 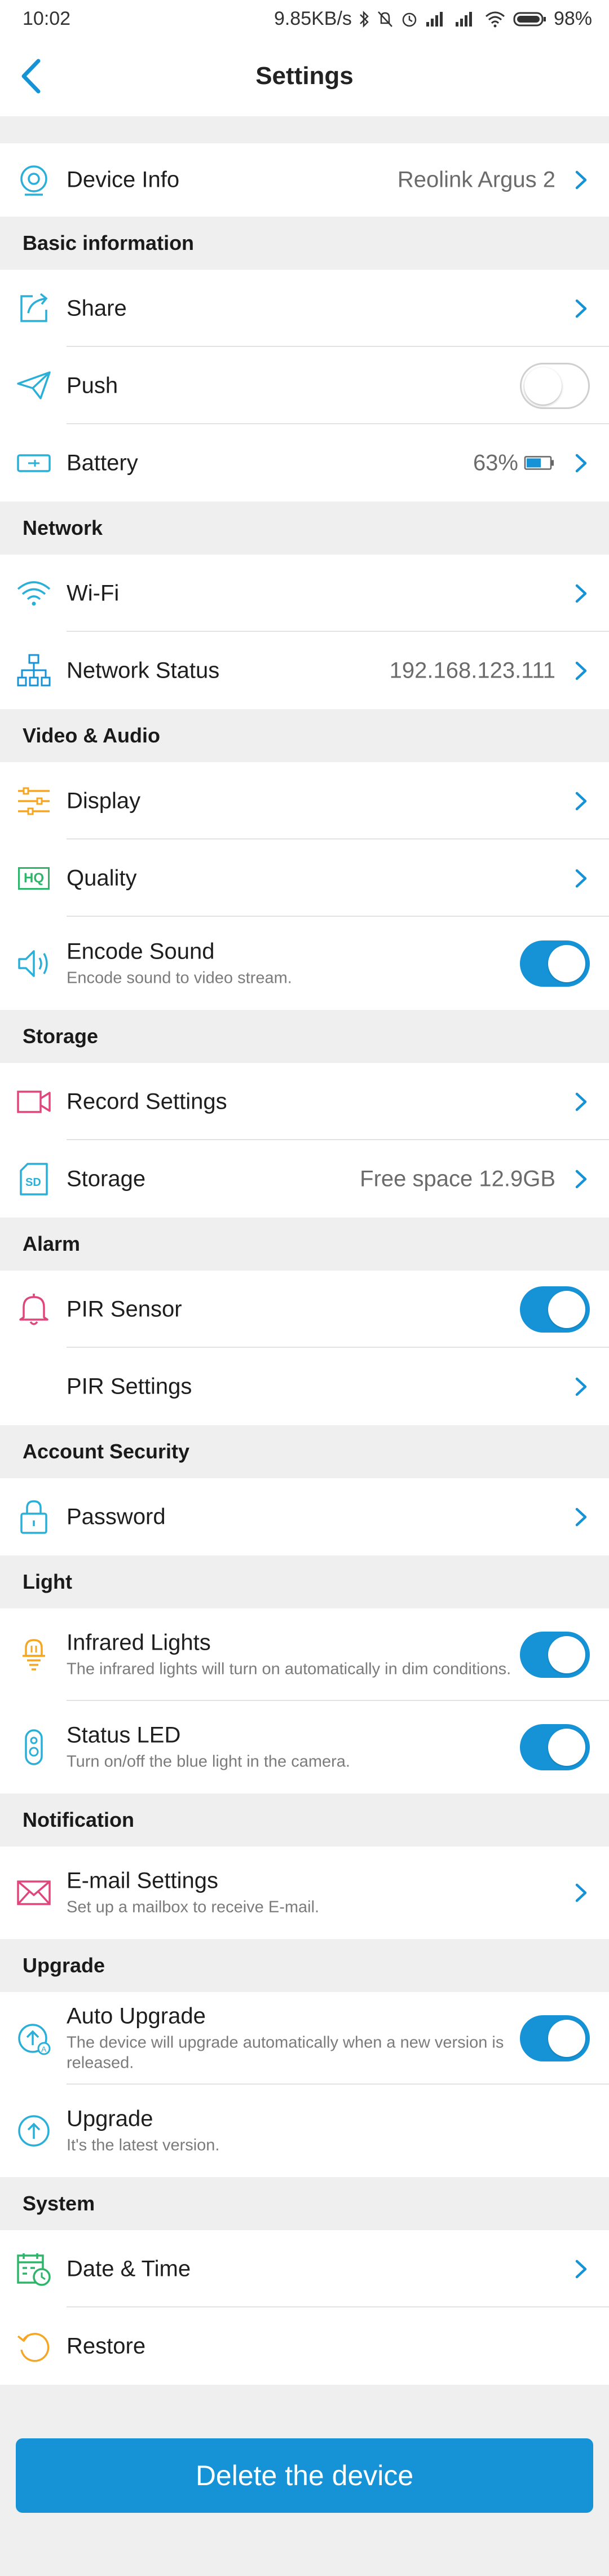 I want to click on infrared-light-icon, so click(x=34, y=1655).